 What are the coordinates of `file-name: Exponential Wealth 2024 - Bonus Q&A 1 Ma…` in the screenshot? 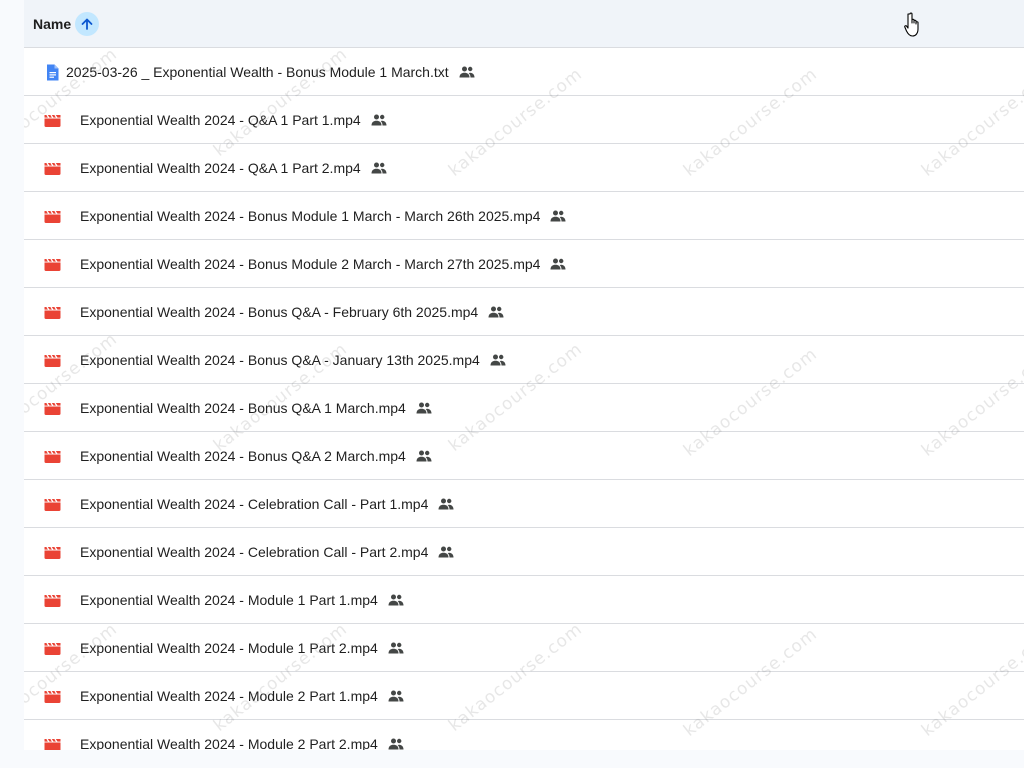 It's located at (256, 408).